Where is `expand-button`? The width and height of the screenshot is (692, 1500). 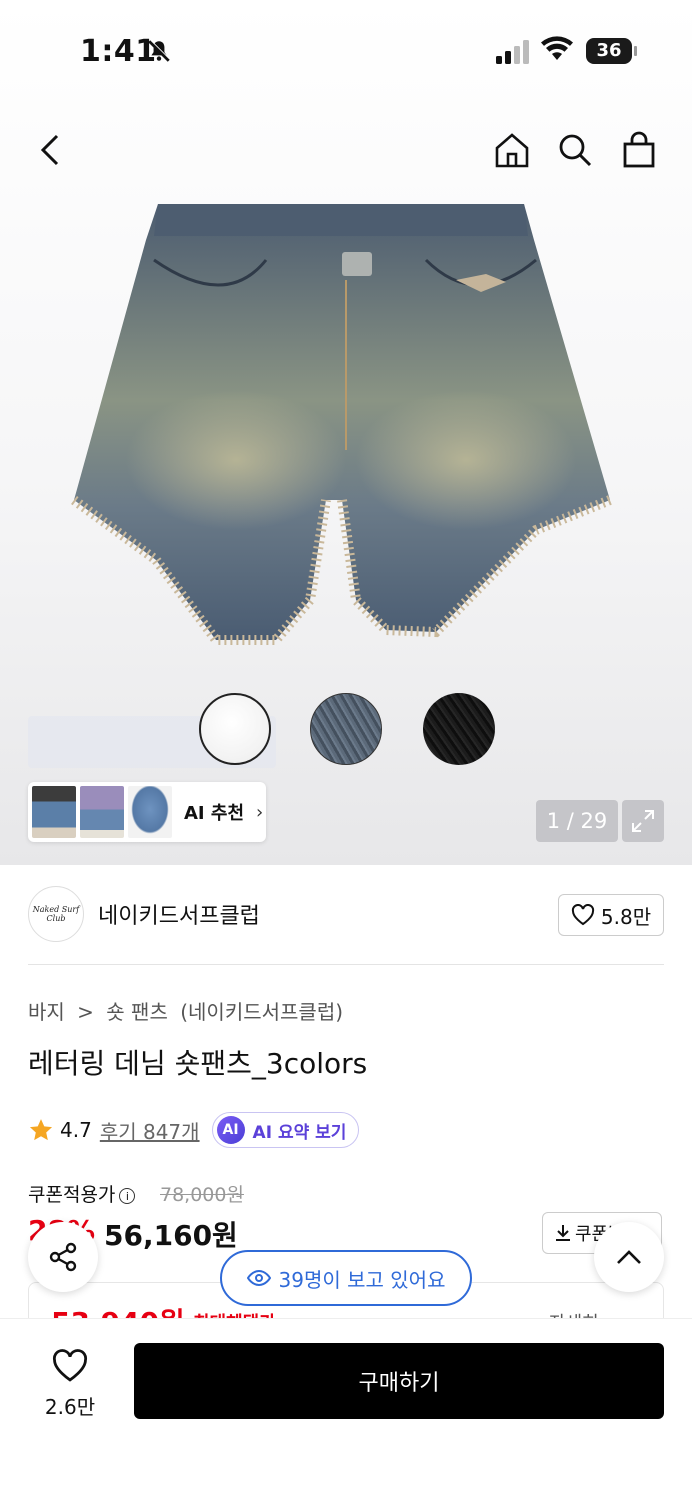 expand-button is located at coordinates (643, 821).